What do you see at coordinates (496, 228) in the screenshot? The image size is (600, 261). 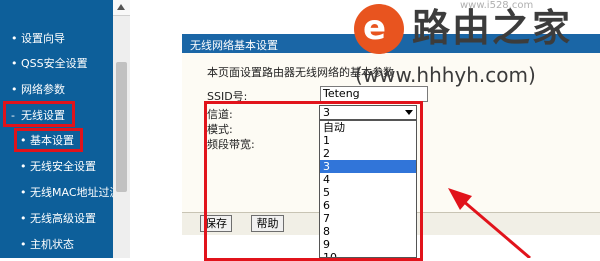 I see `arrow-shaft` at bounding box center [496, 228].